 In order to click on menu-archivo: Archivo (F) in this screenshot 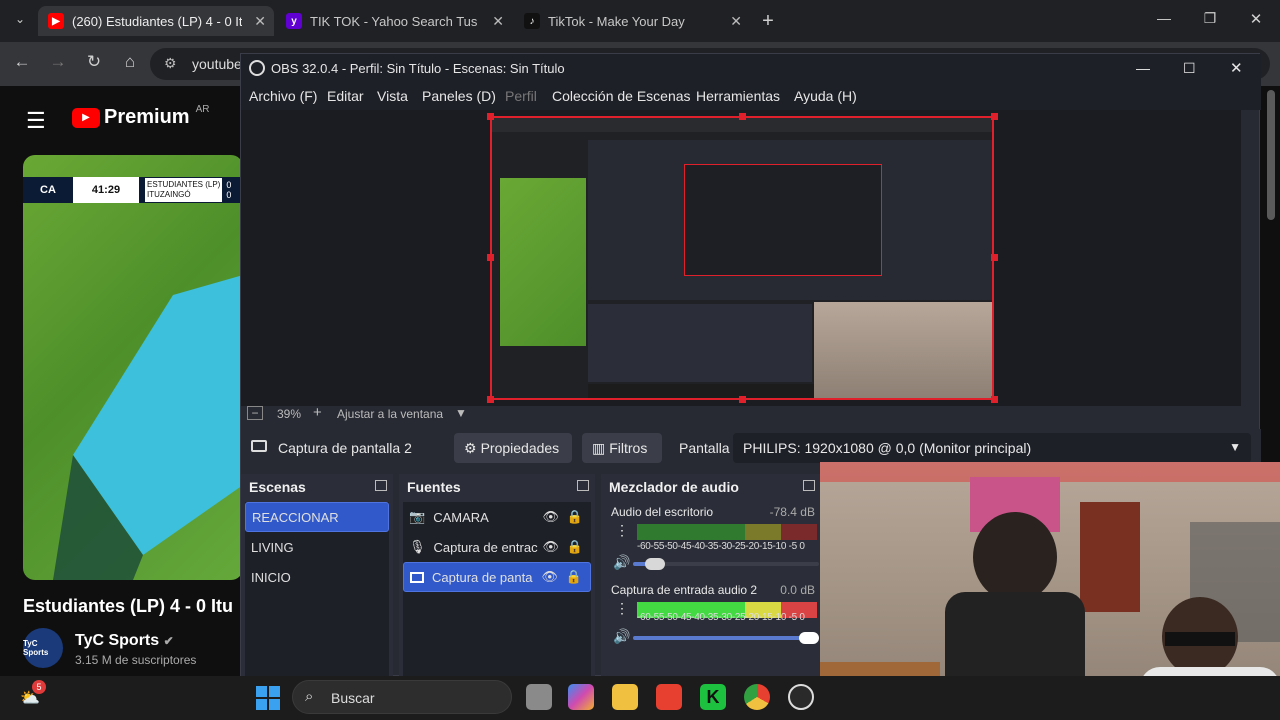, I will do `click(283, 96)`.